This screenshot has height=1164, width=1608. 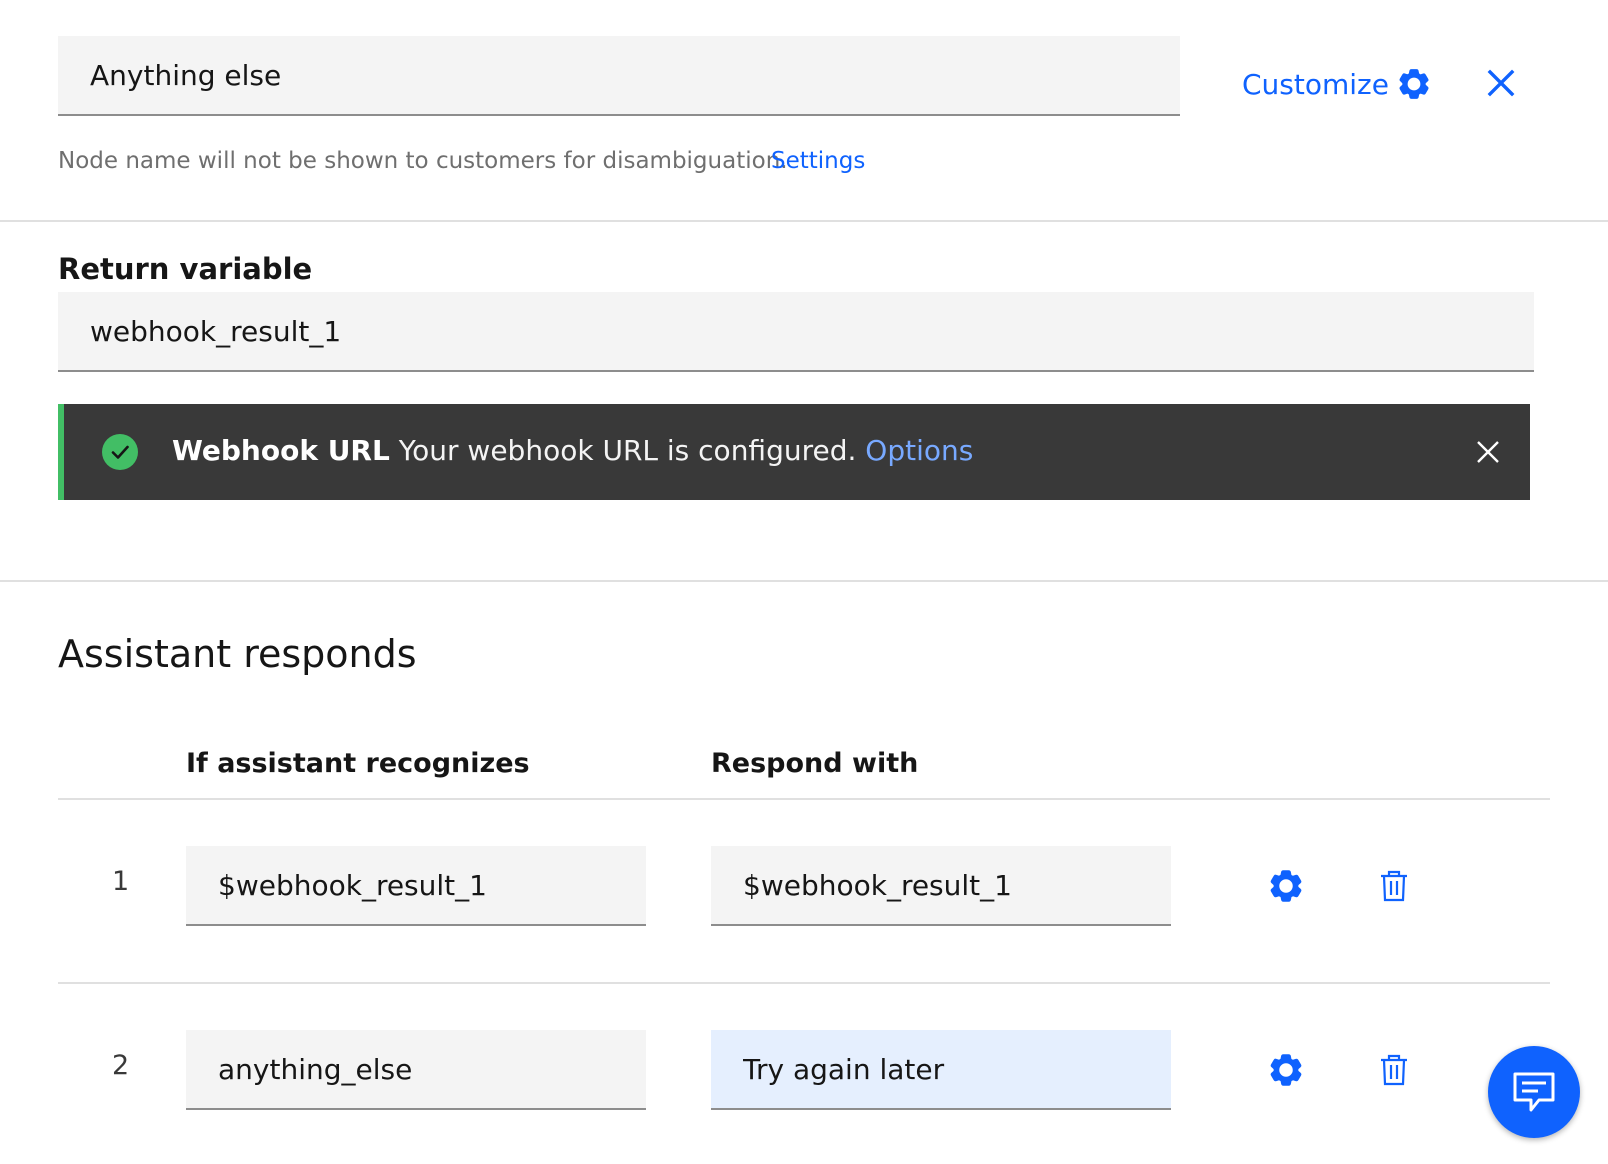 I want to click on checkmark-filled-icon, so click(x=120, y=452).